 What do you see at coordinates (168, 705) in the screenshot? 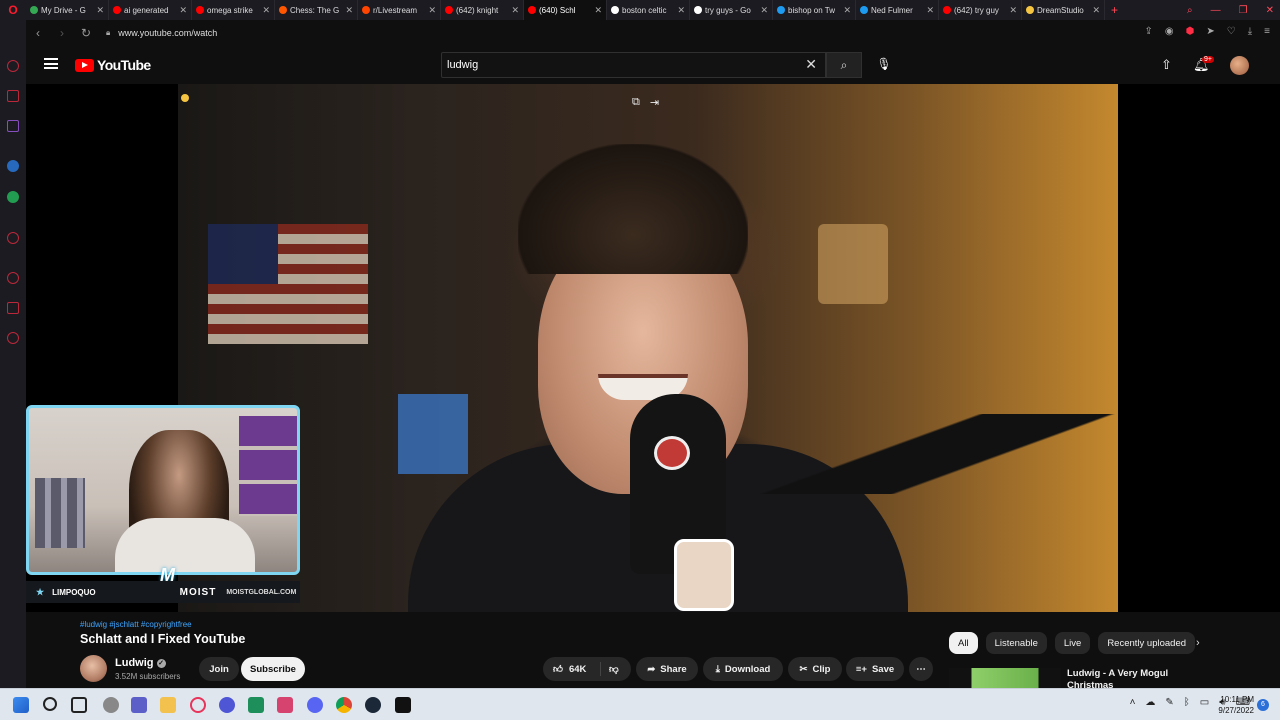
I see `file-explorer-icon` at bounding box center [168, 705].